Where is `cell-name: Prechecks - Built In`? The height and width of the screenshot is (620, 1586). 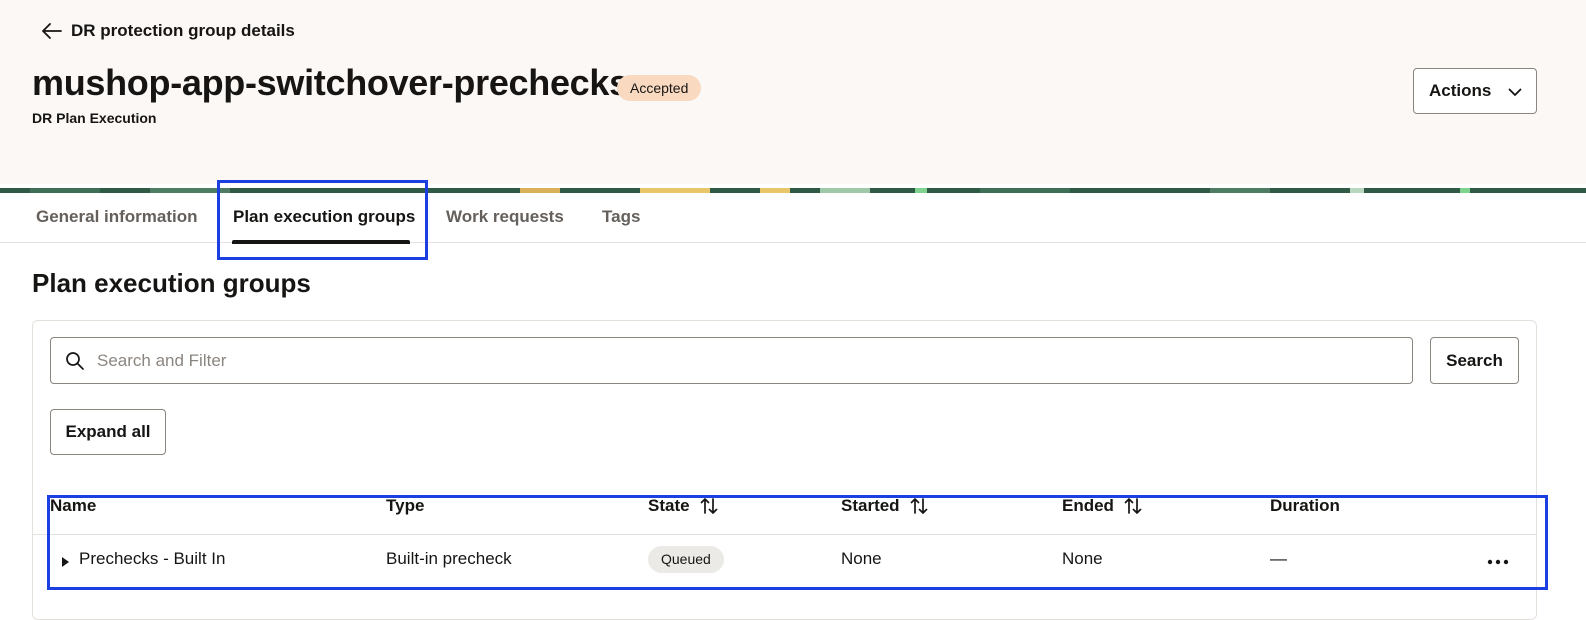
cell-name: Prechecks - Built In is located at coordinates (152, 559).